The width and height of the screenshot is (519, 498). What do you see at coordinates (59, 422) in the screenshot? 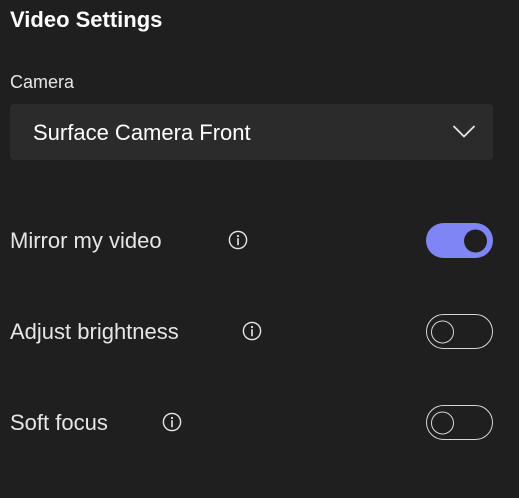
I see `soft-focus-label: Soft focus` at bounding box center [59, 422].